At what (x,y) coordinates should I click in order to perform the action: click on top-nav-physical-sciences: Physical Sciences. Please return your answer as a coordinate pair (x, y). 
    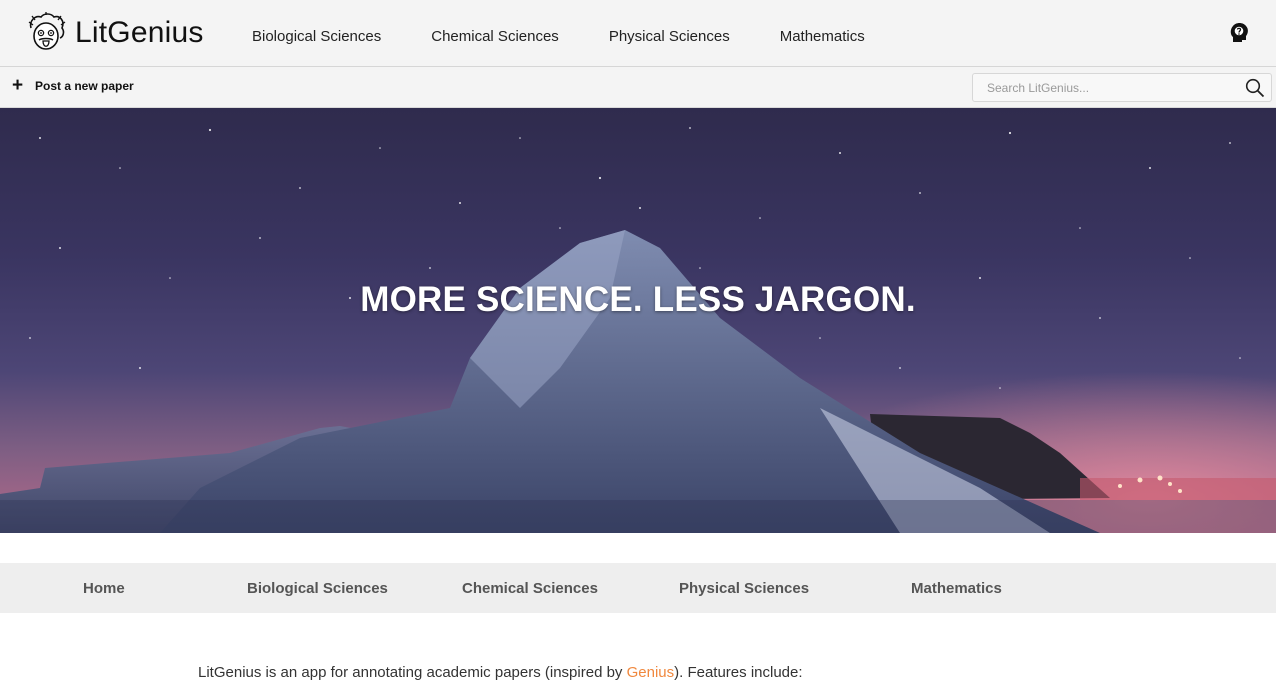
    Looking at the image, I should click on (669, 37).